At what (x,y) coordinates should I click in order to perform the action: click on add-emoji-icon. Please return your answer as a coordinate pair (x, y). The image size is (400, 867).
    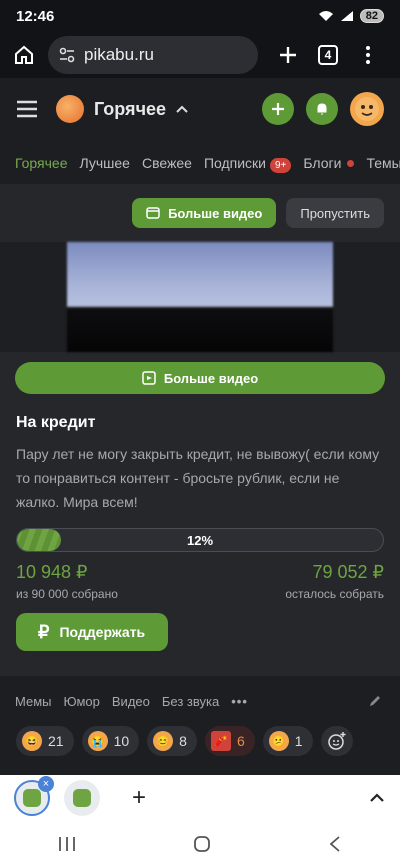
    Looking at the image, I should click on (336, 741).